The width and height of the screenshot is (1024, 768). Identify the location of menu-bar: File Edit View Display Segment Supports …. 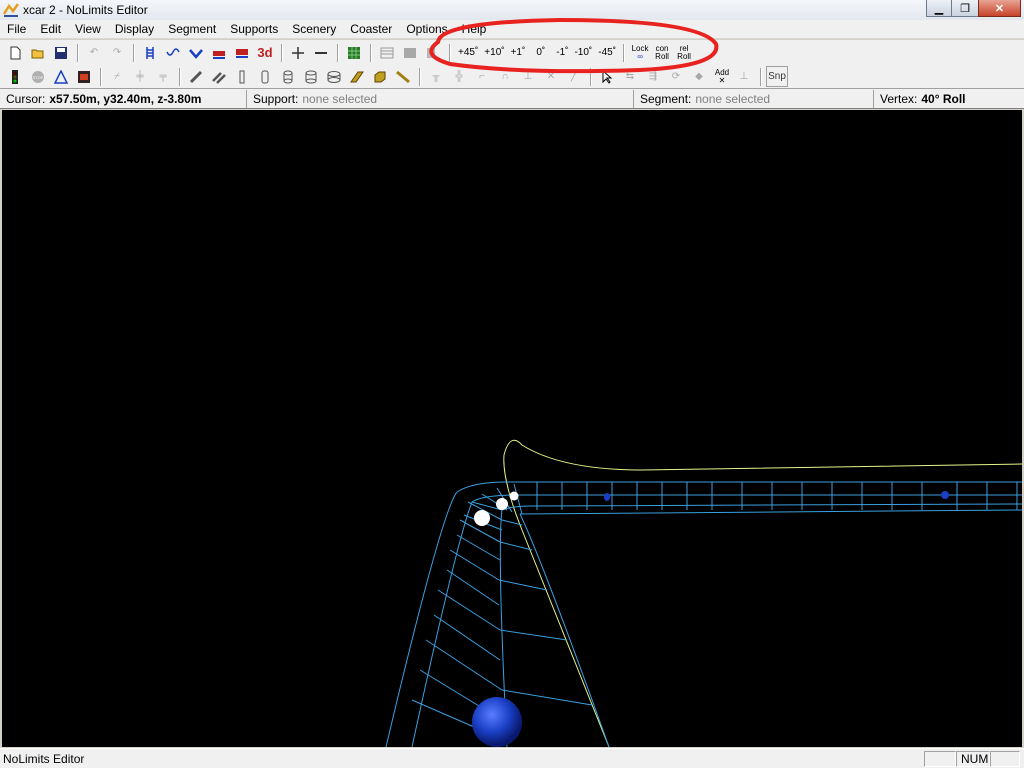
(512, 29).